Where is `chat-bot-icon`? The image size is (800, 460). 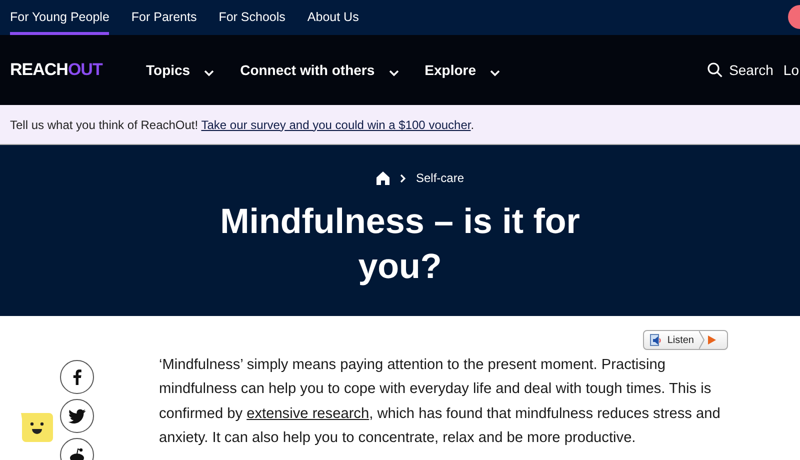 chat-bot-icon is located at coordinates (37, 428).